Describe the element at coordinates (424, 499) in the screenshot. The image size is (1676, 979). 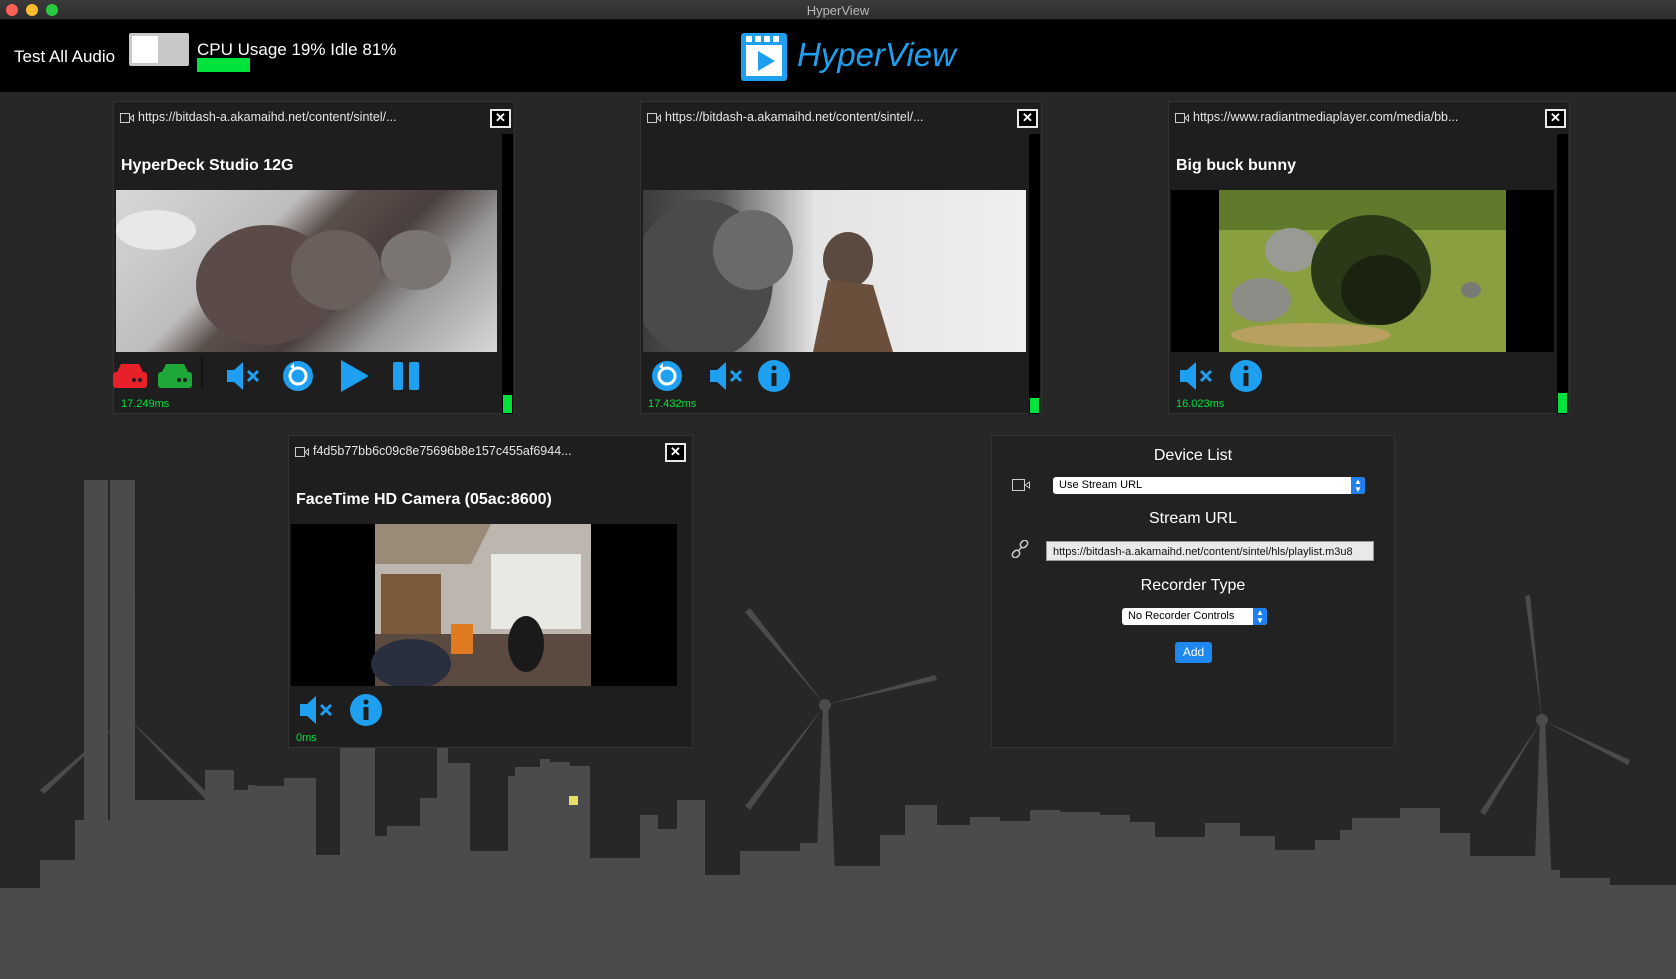
I see `panel-title: FaceTime HD Camera (05ac:8600)` at that location.